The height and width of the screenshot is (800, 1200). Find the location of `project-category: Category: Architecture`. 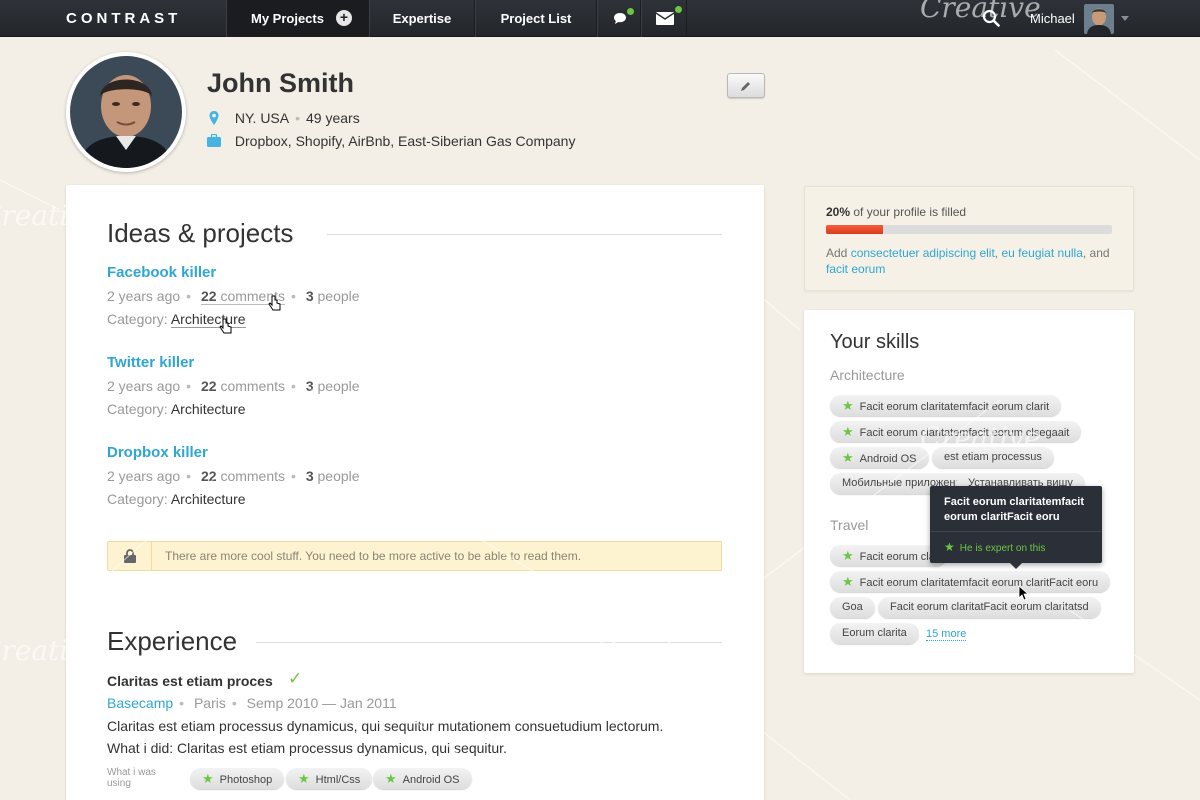

project-category: Category: Architecture is located at coordinates (176, 409).